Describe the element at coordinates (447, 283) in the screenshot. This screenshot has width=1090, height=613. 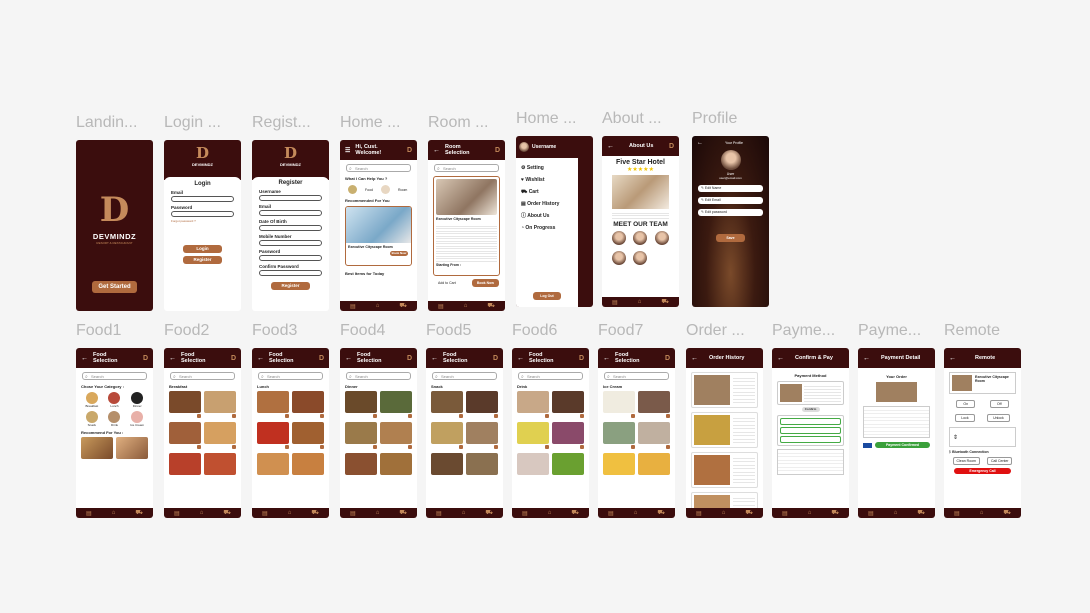
I see `add-to-cart-button: Add to Cart` at that location.